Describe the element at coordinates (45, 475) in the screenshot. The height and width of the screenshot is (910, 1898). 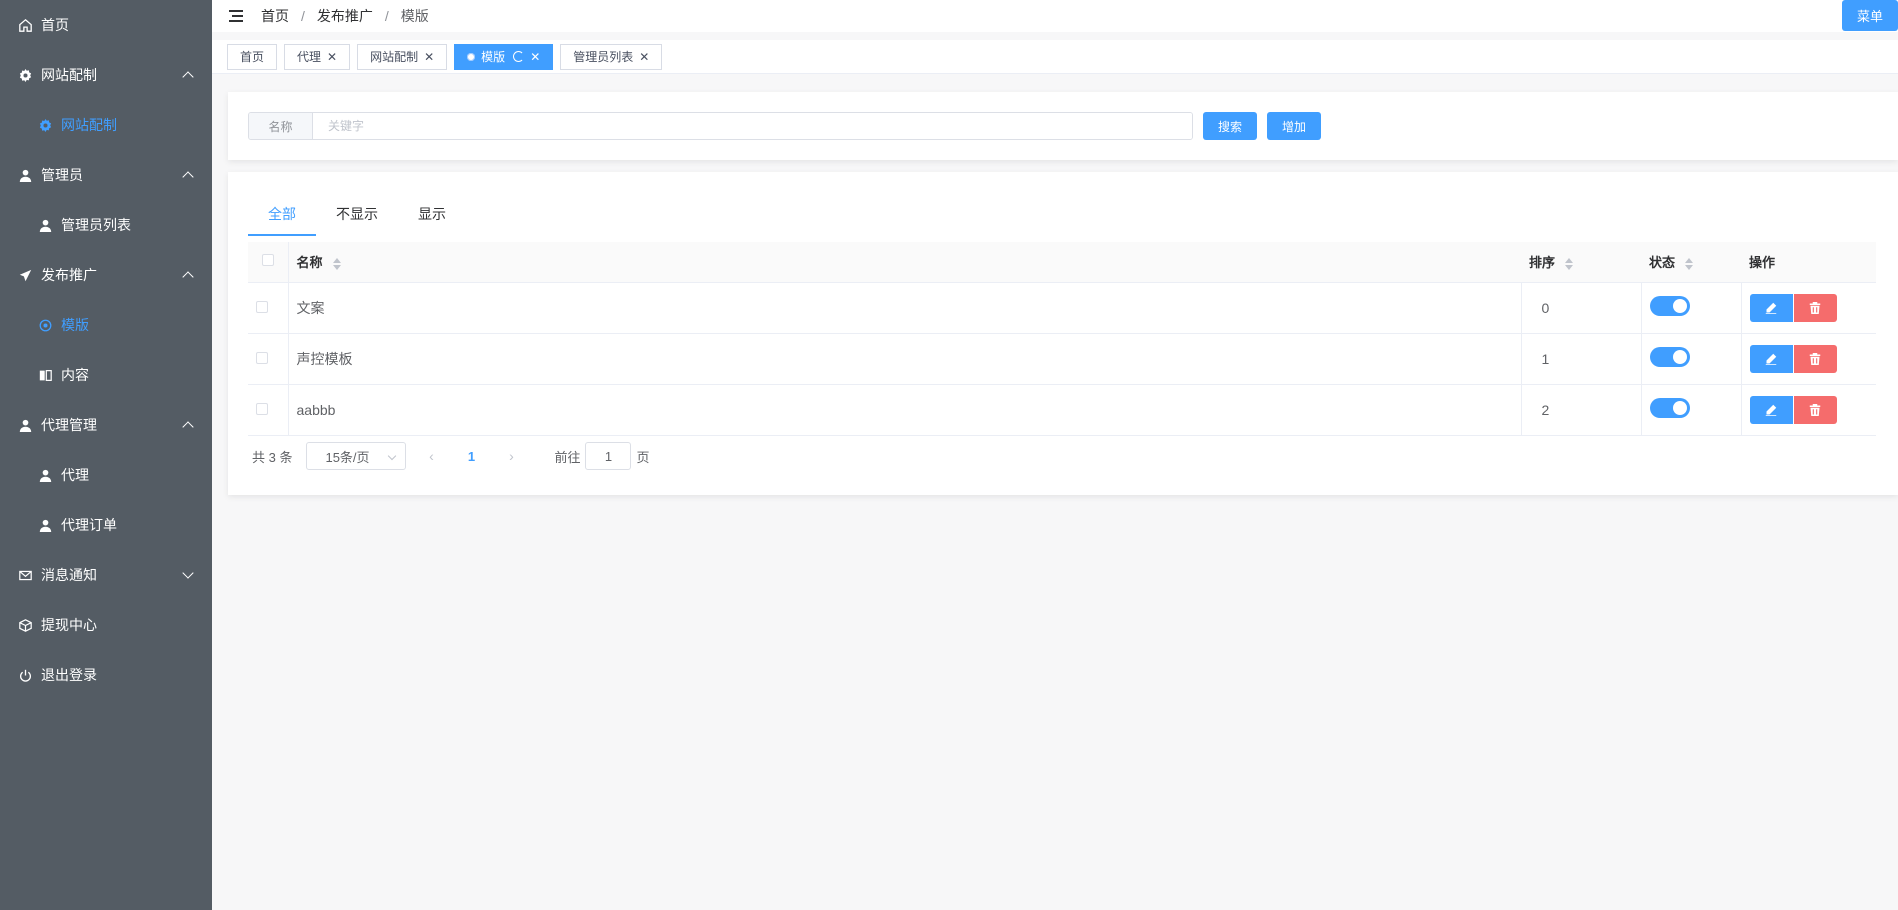
I see `user-icon` at that location.